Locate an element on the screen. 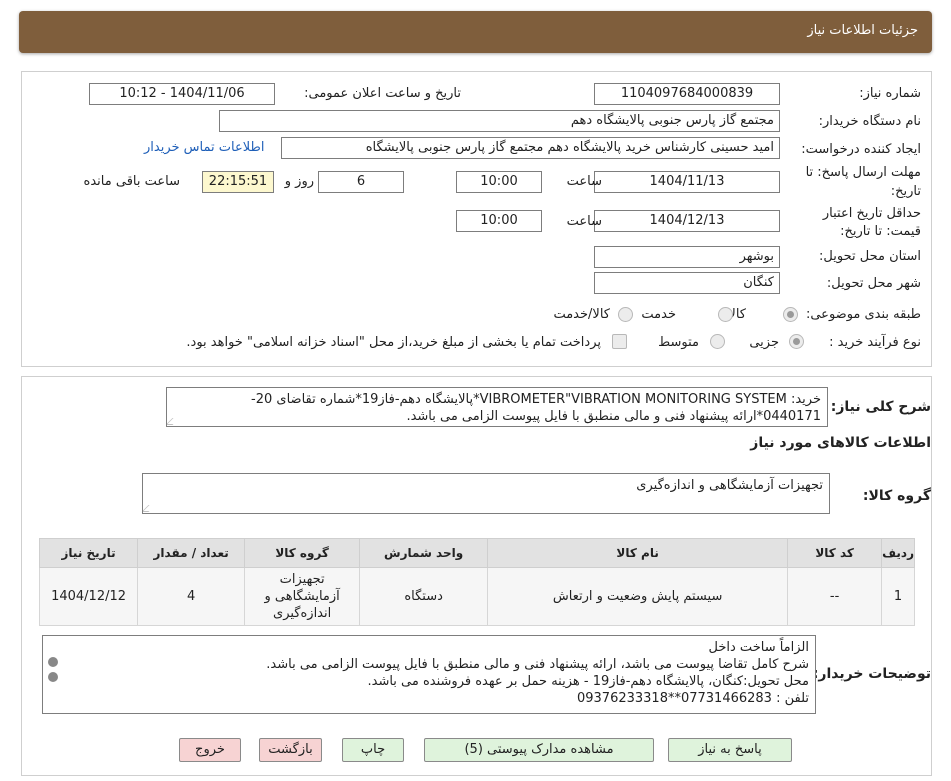 The height and width of the screenshot is (781, 951). deadline-label-2: تاریخ: is located at coordinates (905, 191).